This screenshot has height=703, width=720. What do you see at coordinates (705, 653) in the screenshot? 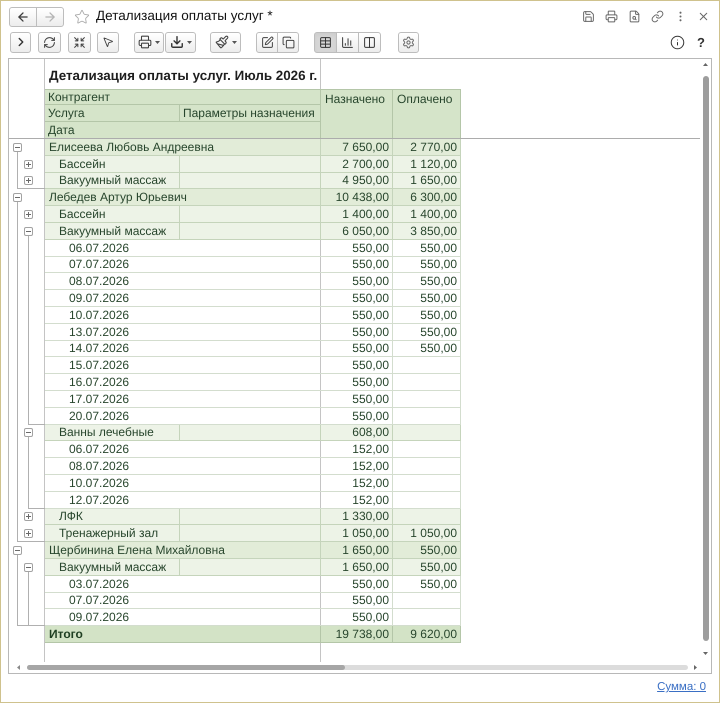
I see `down-arrow-icon` at bounding box center [705, 653].